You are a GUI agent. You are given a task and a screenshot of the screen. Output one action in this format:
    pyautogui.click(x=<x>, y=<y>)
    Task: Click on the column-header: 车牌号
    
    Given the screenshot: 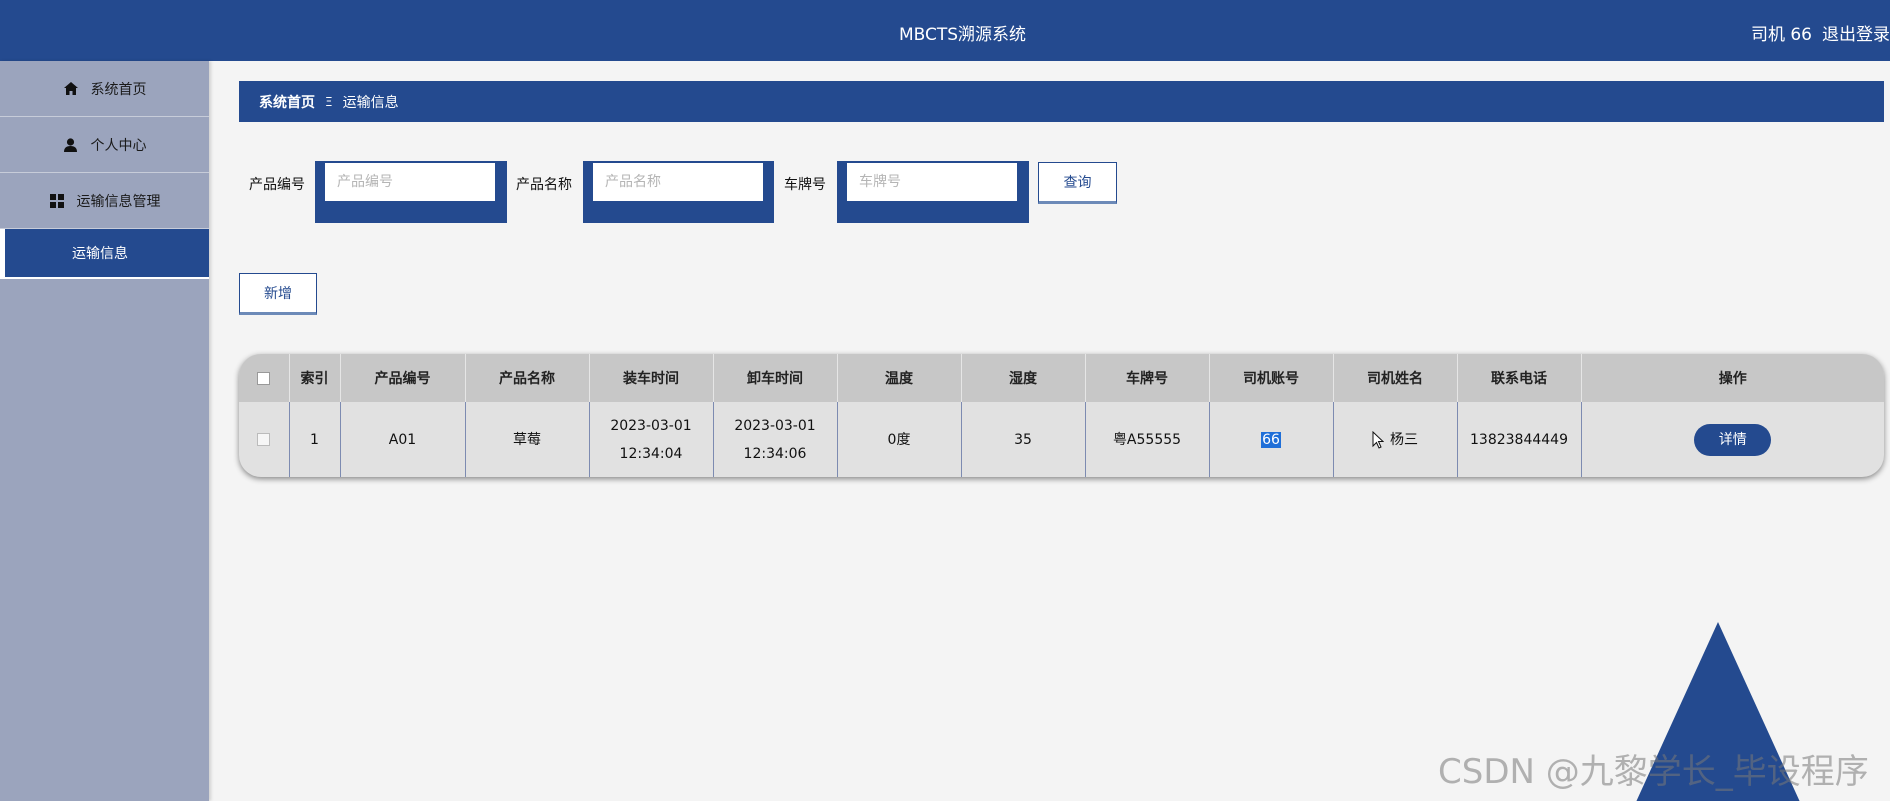 What is the action you would take?
    pyautogui.click(x=1147, y=378)
    